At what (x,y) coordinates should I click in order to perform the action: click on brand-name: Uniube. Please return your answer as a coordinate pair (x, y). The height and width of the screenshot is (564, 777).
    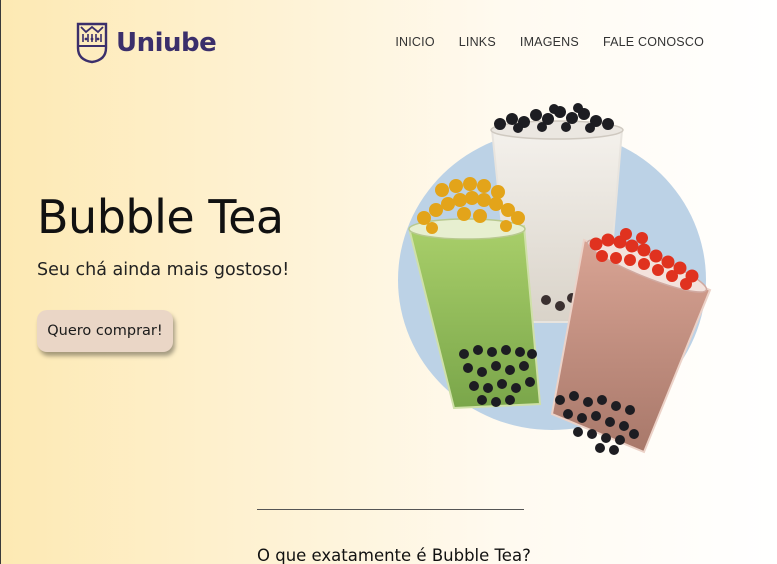
    Looking at the image, I should click on (166, 43).